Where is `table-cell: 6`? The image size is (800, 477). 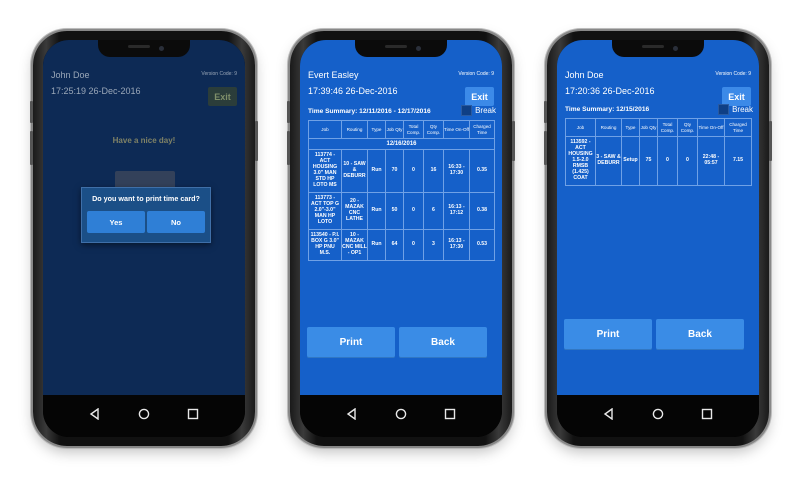 table-cell: 6 is located at coordinates (433, 210).